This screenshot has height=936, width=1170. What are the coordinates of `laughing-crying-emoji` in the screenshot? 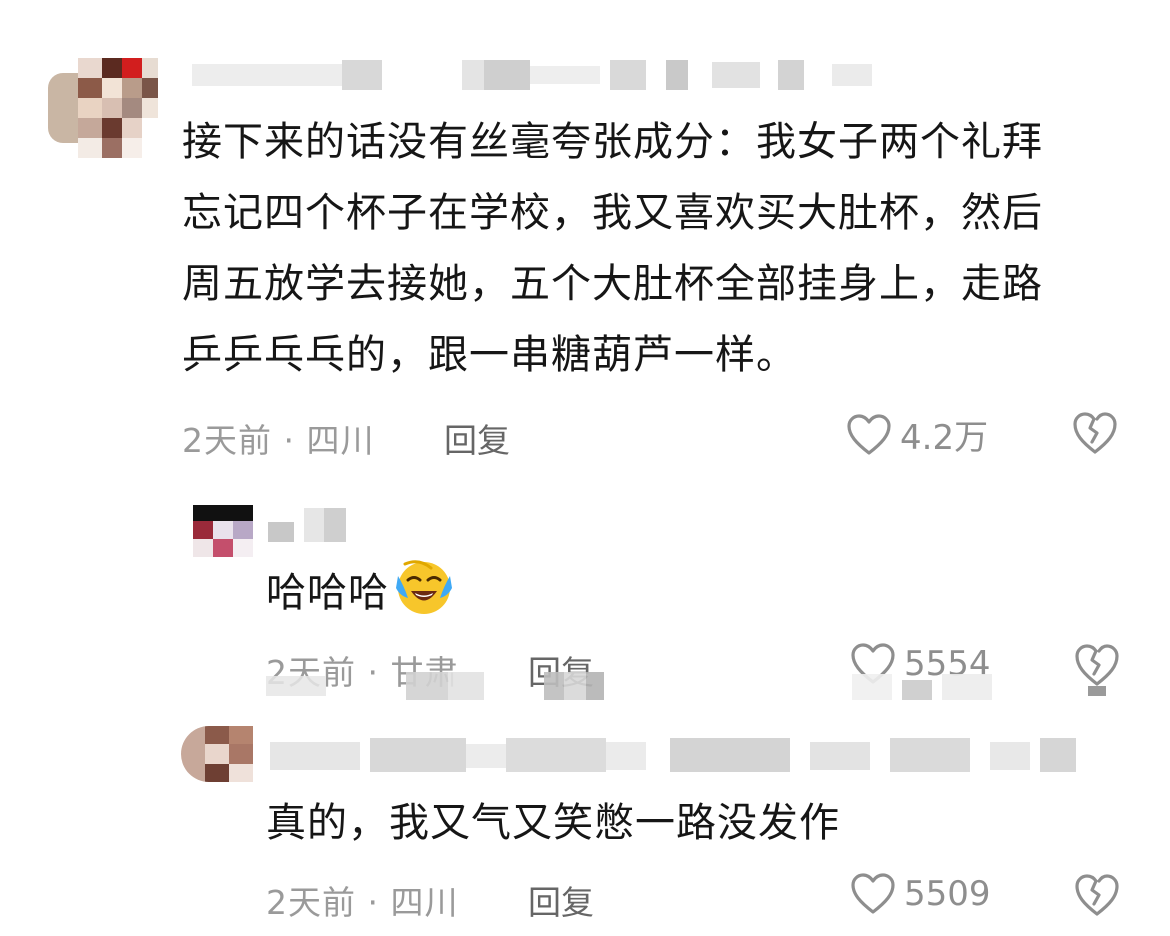 It's located at (424, 587).